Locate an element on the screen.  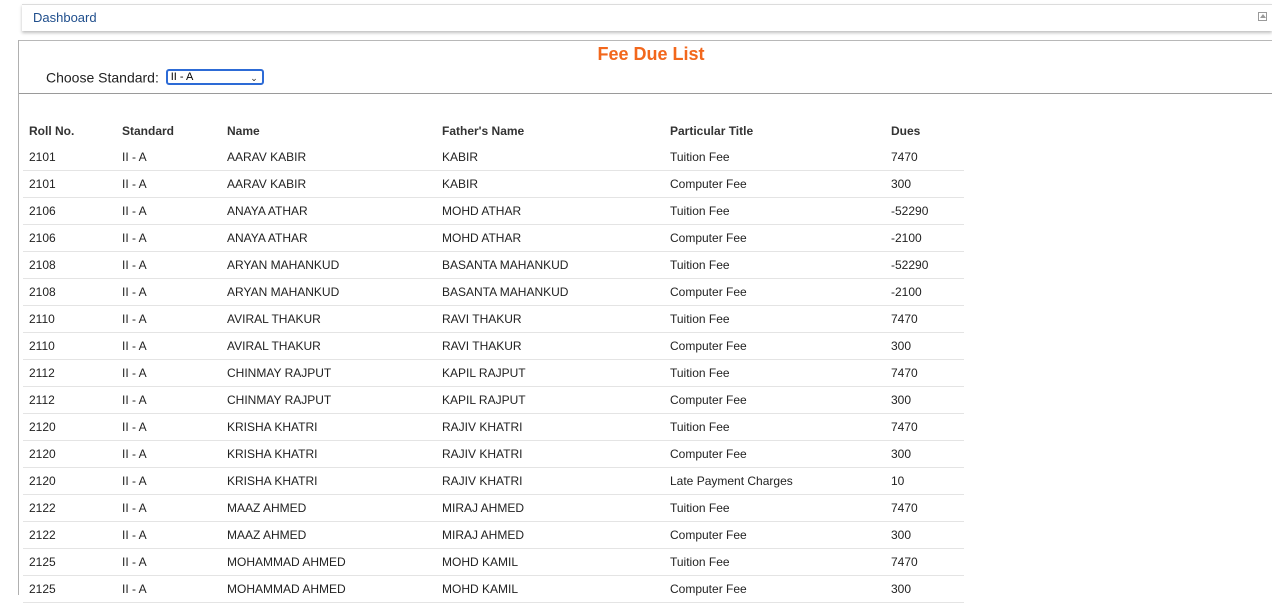
cell-name: AVIRAL THAKUR is located at coordinates (328, 346).